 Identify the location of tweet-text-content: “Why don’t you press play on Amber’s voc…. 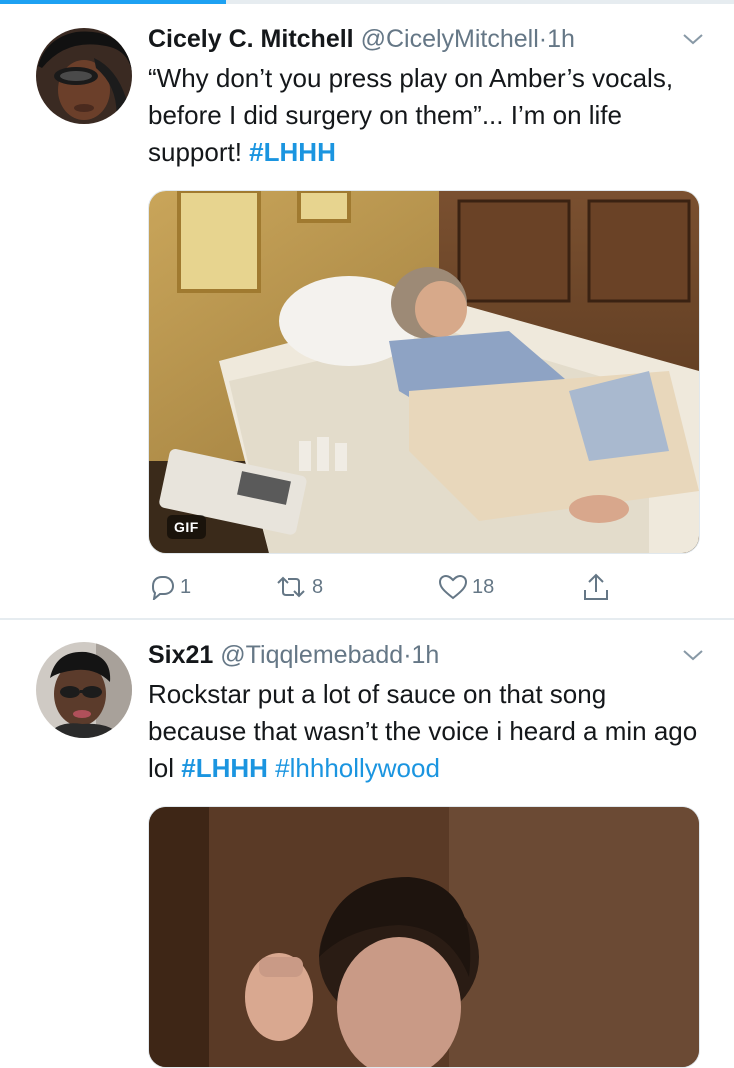
(411, 115).